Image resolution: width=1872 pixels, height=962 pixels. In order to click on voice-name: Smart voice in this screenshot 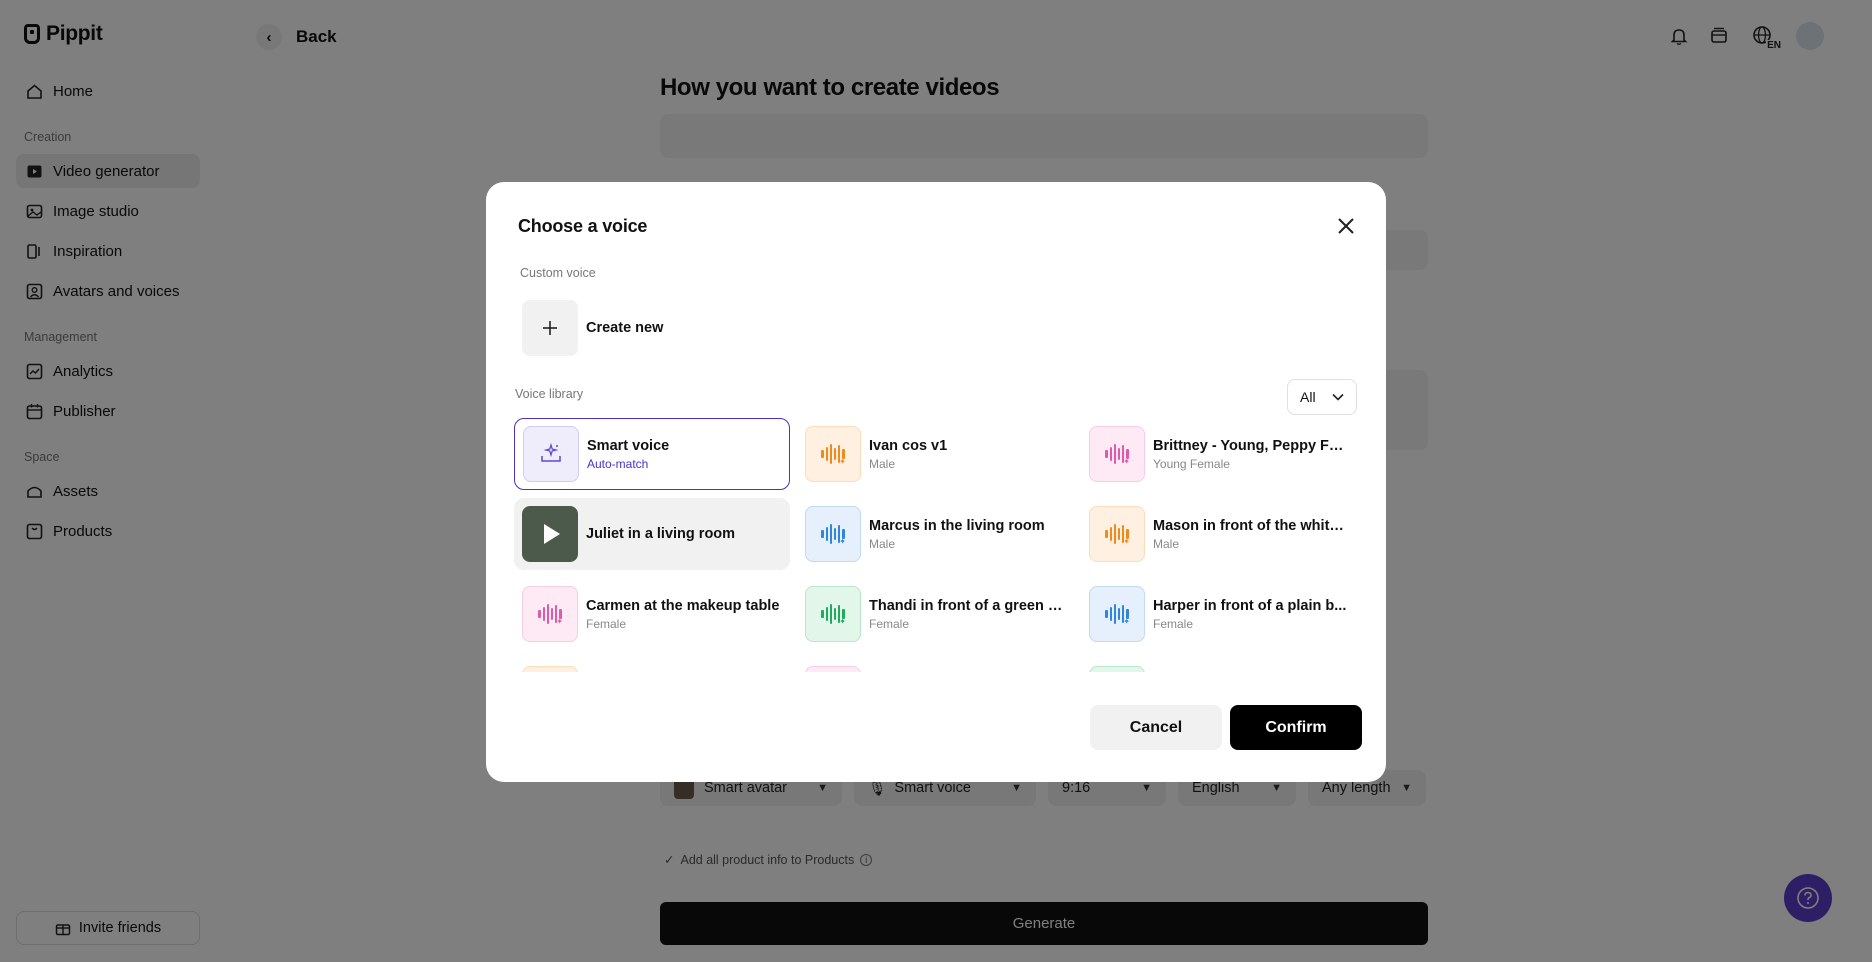, I will do `click(628, 445)`.